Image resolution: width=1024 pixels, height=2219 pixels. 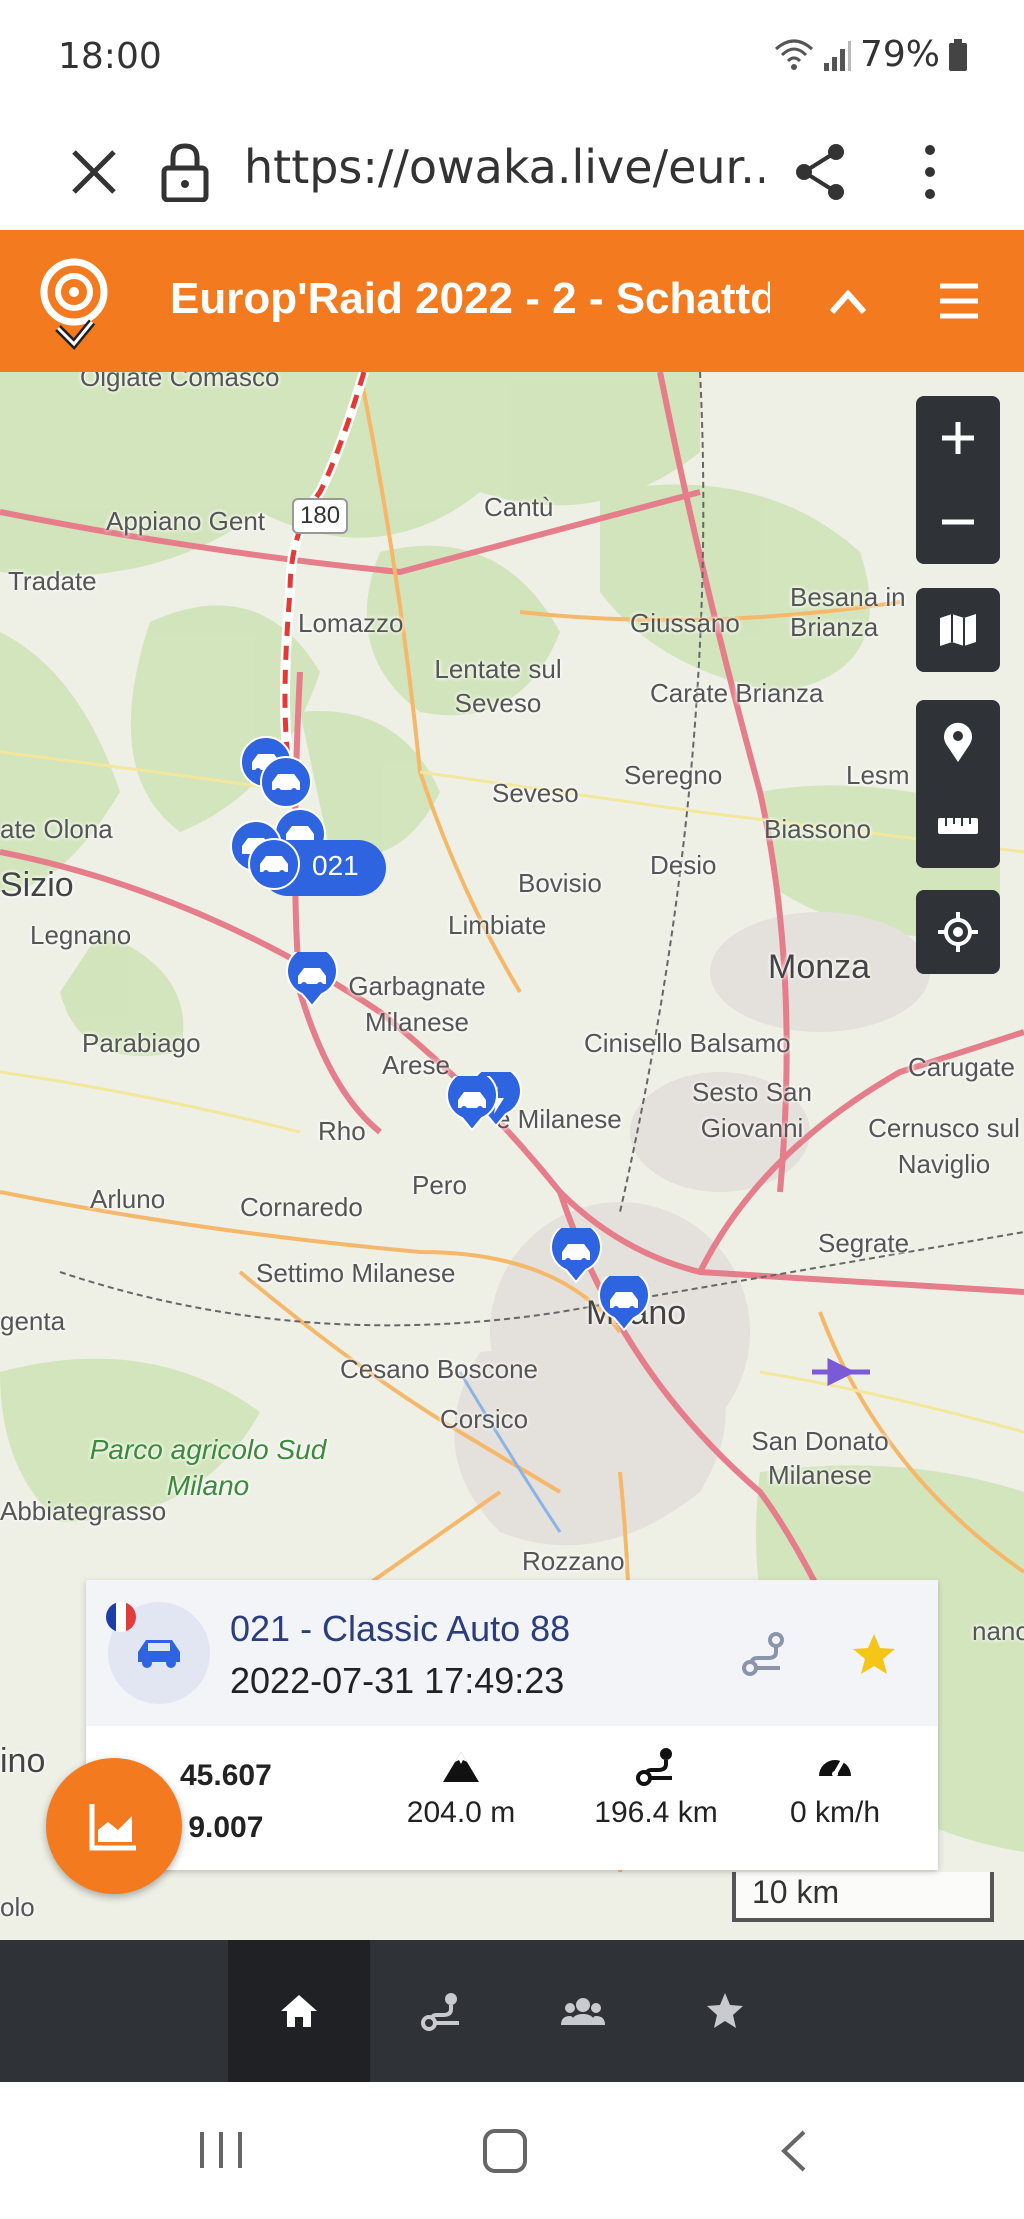 What do you see at coordinates (725, 2011) in the screenshot?
I see `tab-favorites` at bounding box center [725, 2011].